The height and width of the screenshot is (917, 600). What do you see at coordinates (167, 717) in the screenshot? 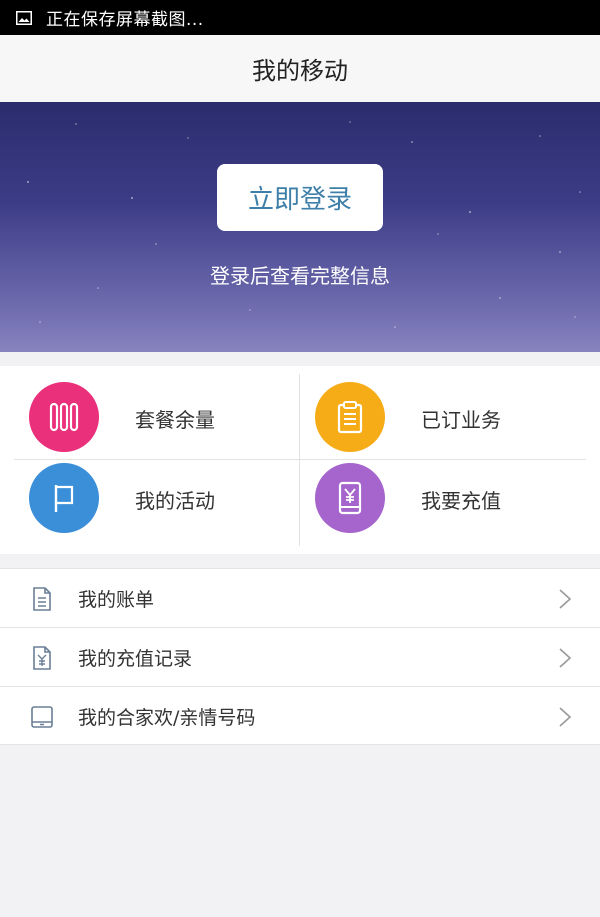
I see `menu-item-label: 我的合家欢/亲情号码` at bounding box center [167, 717].